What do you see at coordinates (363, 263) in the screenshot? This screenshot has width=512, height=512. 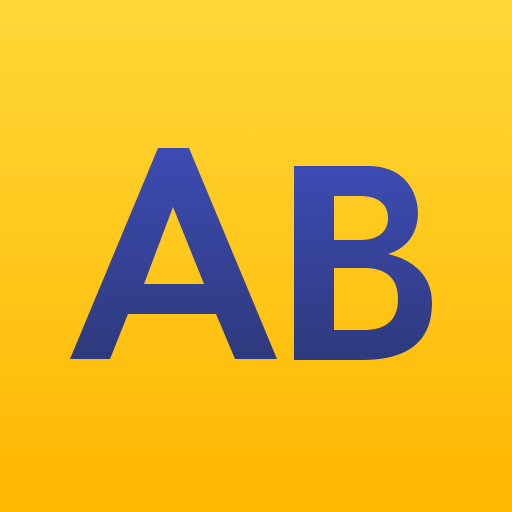 I see `letter-b-glyph` at bounding box center [363, 263].